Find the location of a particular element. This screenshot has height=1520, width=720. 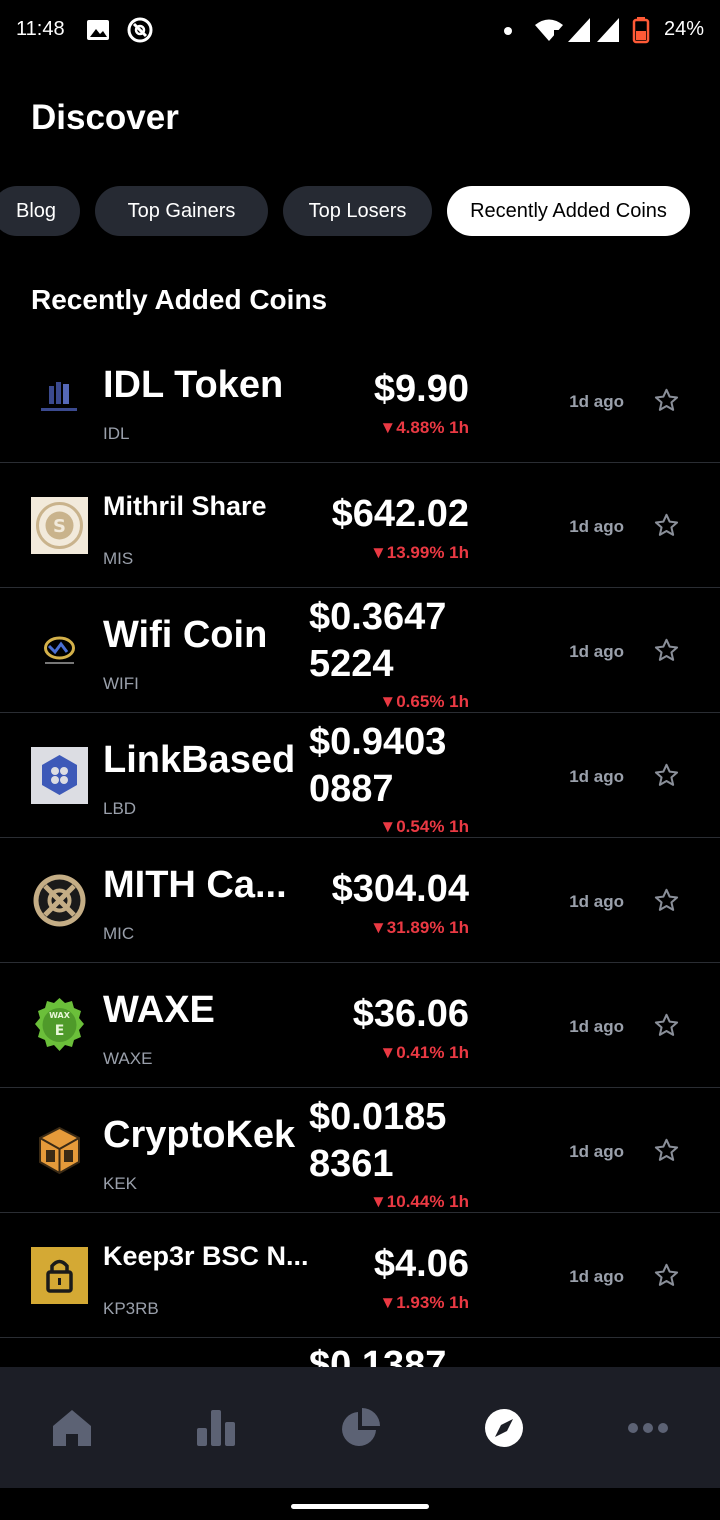

coin-name: LinkBased is located at coordinates (199, 760).